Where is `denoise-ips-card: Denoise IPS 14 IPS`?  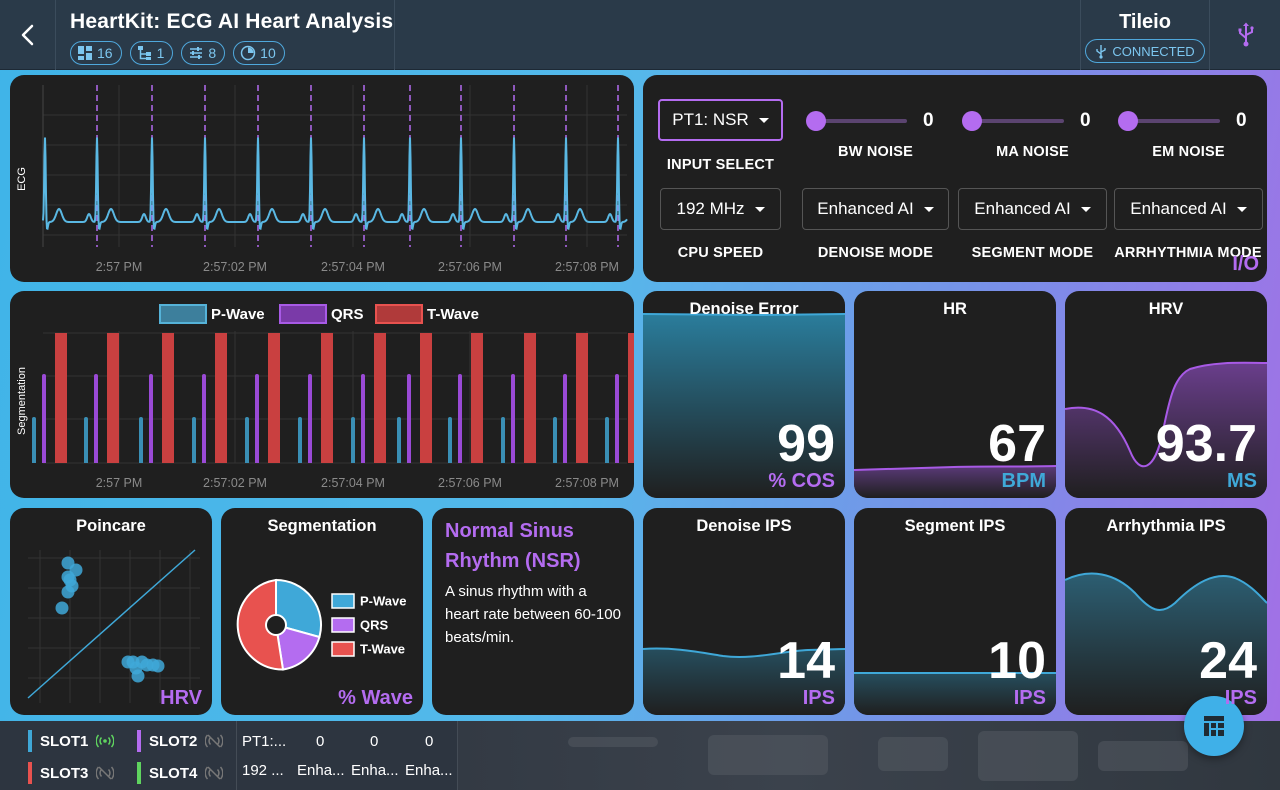 denoise-ips-card: Denoise IPS 14 IPS is located at coordinates (744, 611).